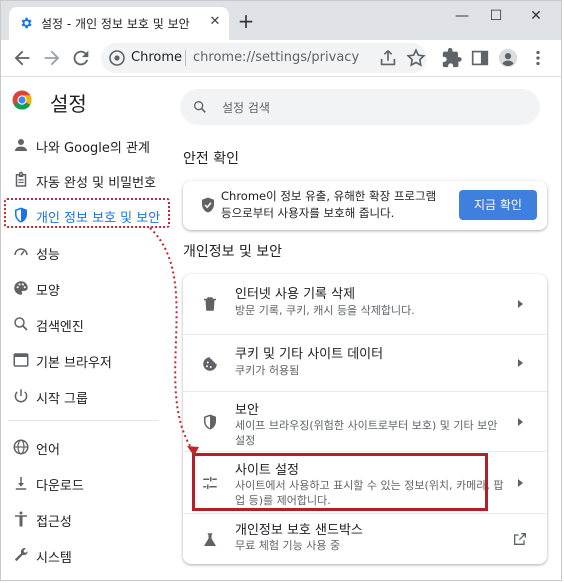  What do you see at coordinates (210, 422) in the screenshot?
I see `security-shield-icon` at bounding box center [210, 422].